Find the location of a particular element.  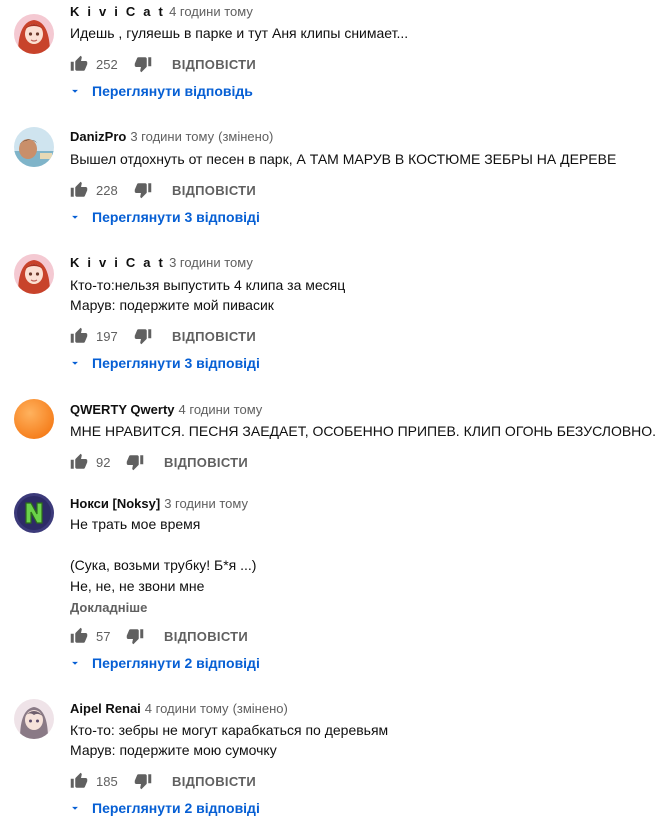

comment-header: QWERTY Qwerty 4 години тому is located at coordinates (166, 409).